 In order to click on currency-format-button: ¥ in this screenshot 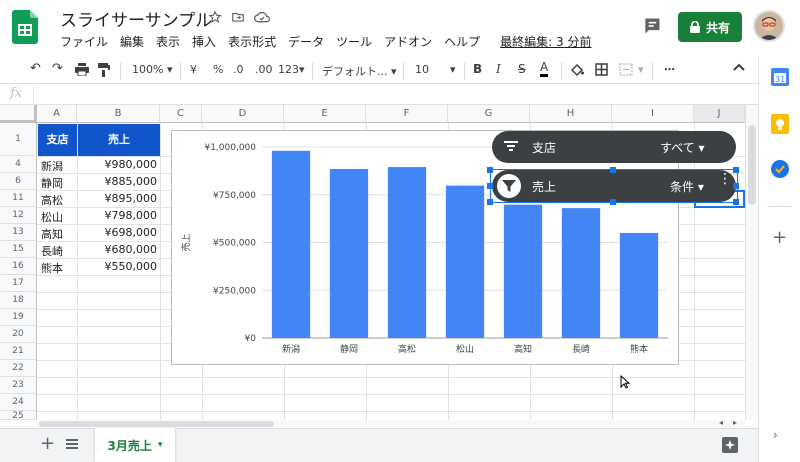, I will do `click(193, 69)`.